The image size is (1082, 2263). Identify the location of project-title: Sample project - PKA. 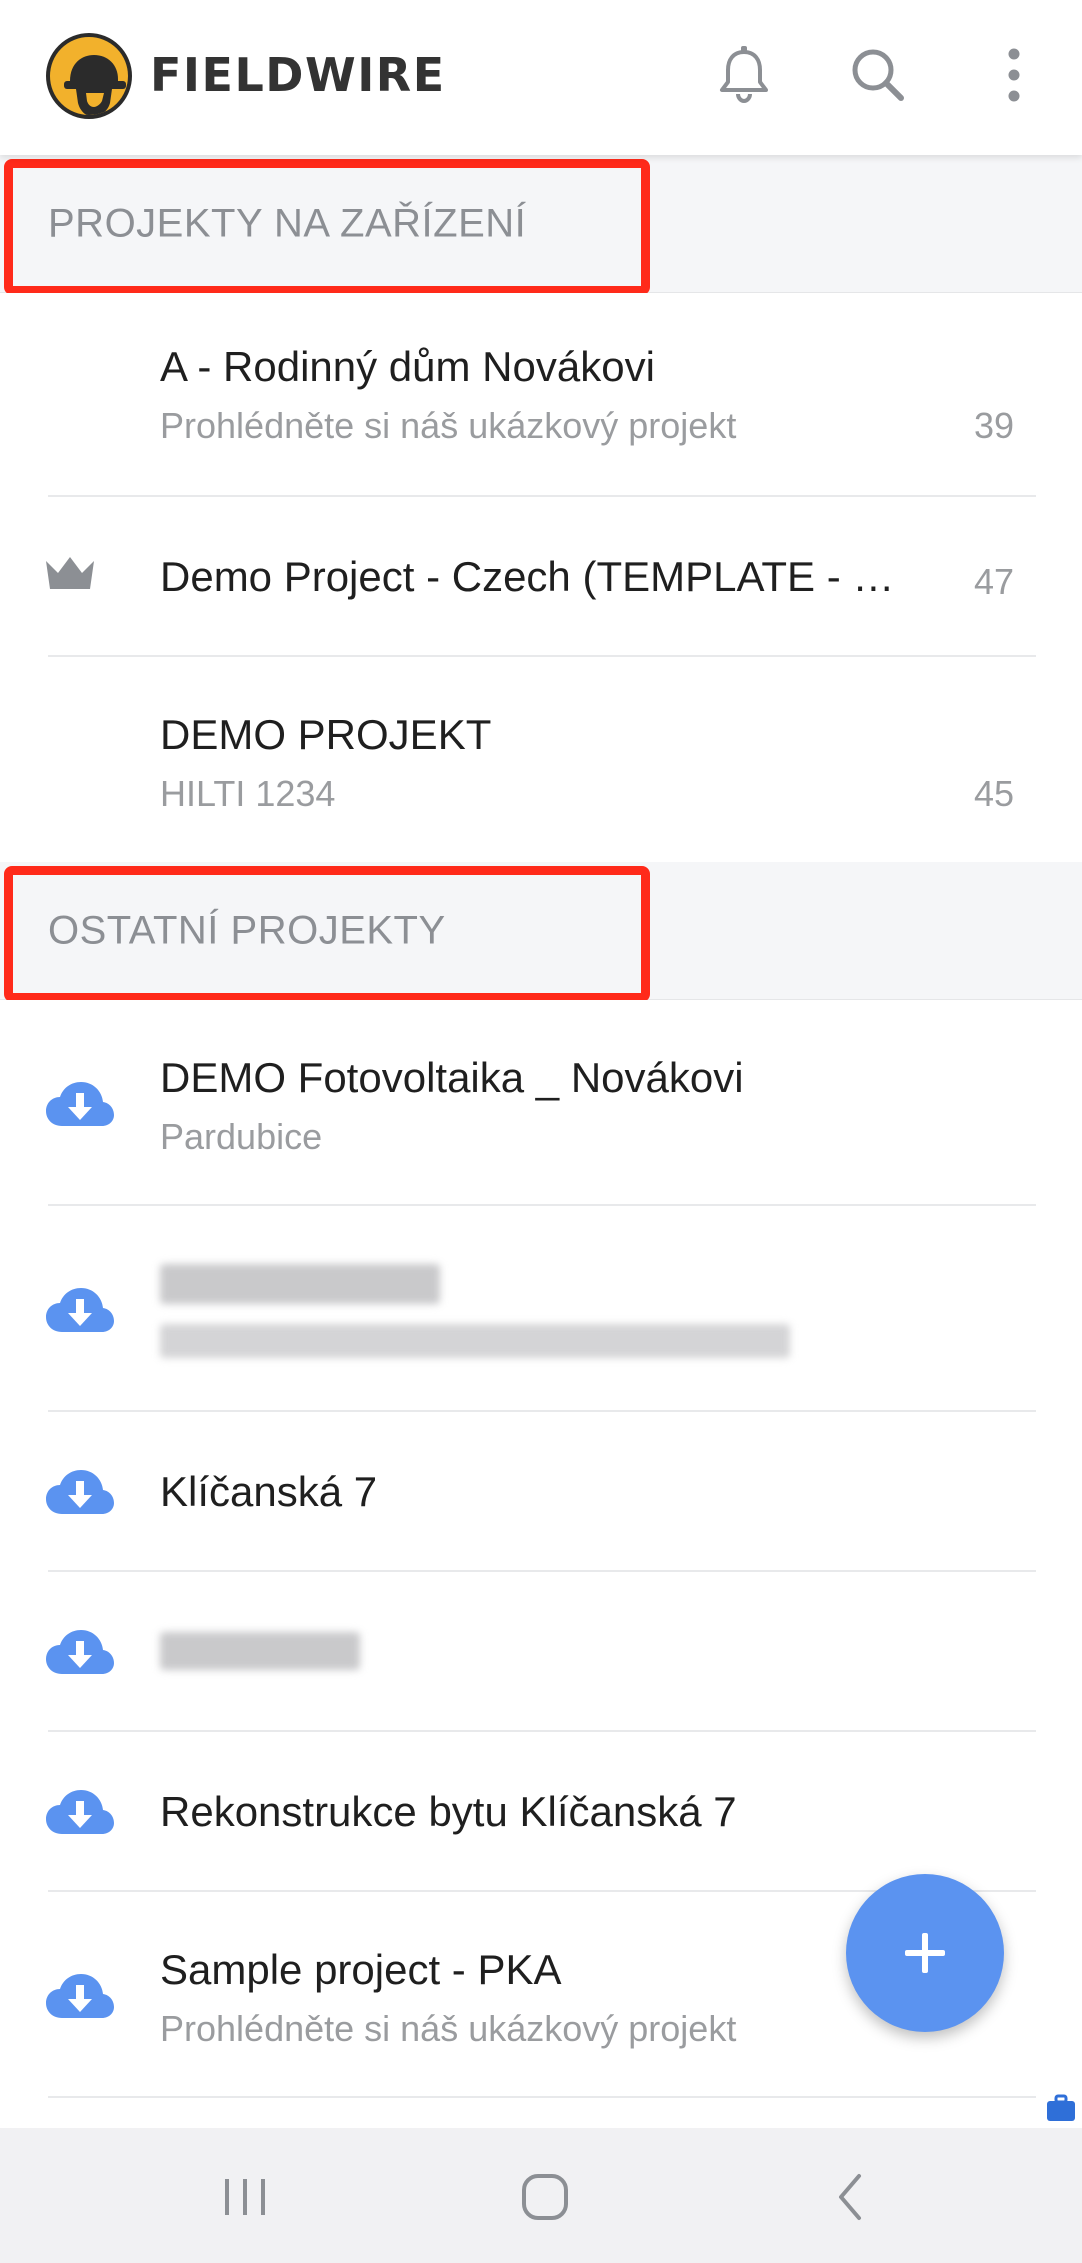
(361, 1969).